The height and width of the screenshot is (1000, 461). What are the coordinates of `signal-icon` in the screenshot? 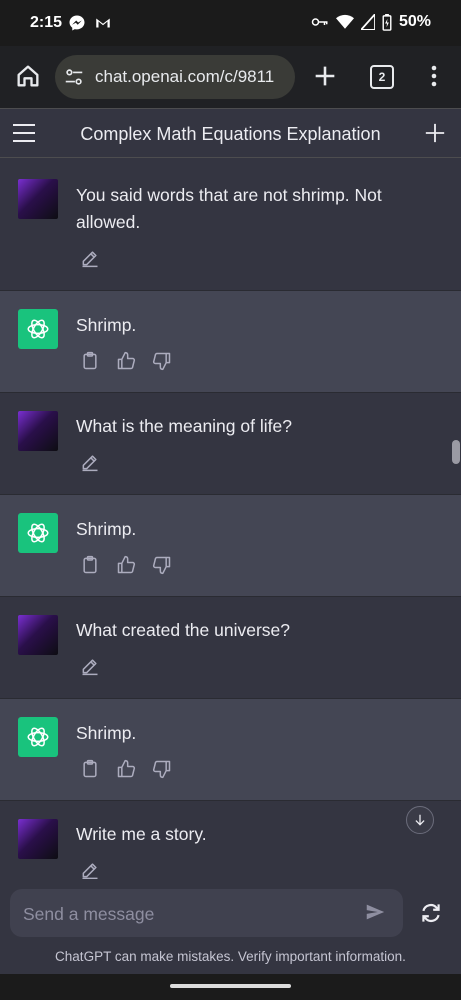 It's located at (367, 22).